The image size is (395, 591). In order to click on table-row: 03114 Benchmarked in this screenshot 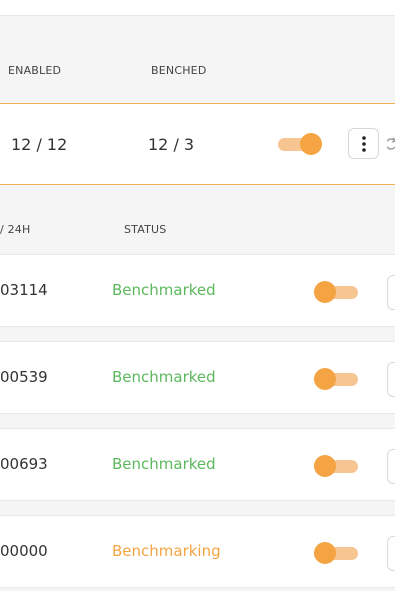, I will do `click(197, 290)`.